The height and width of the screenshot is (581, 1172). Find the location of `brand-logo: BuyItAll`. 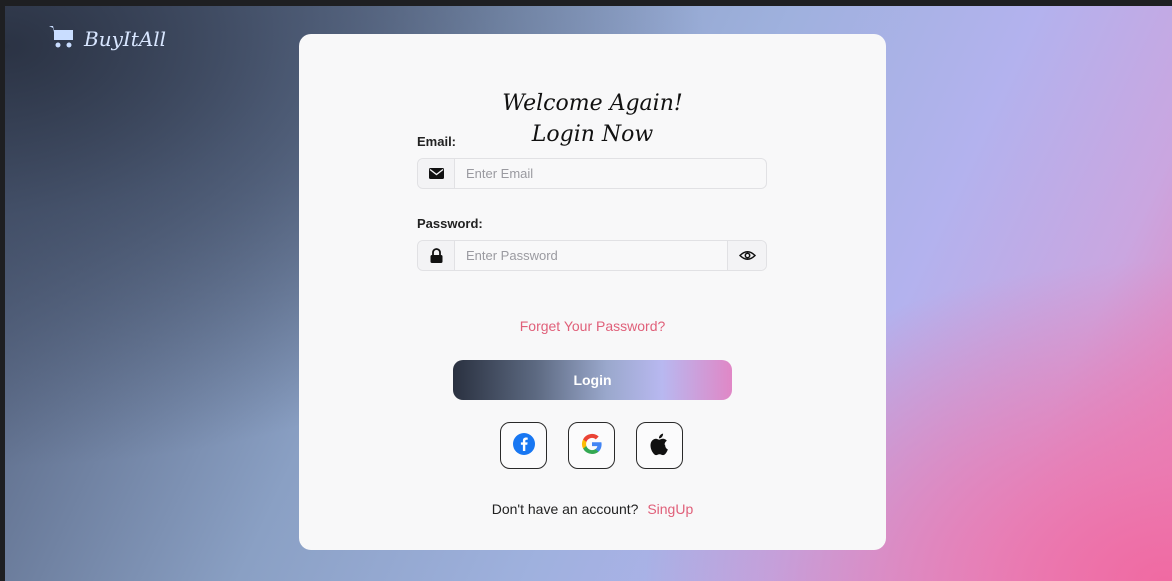

brand-logo: BuyItAll is located at coordinates (107, 39).